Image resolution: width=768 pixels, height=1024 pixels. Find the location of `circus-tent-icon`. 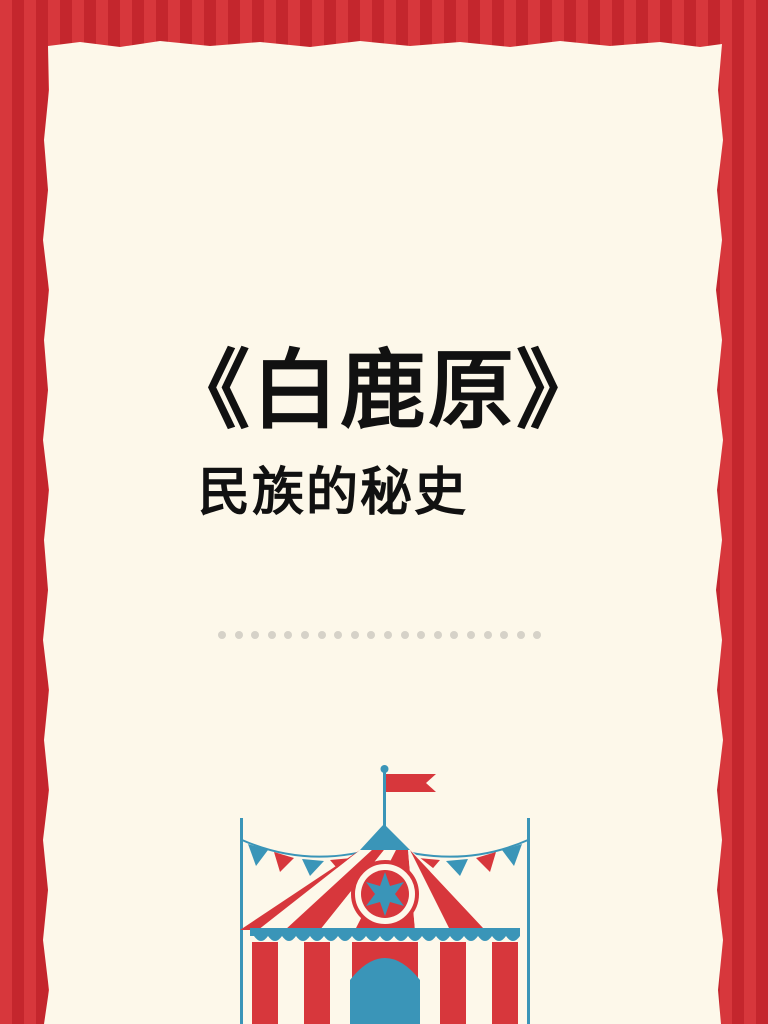

circus-tent-icon is located at coordinates (385, 894).